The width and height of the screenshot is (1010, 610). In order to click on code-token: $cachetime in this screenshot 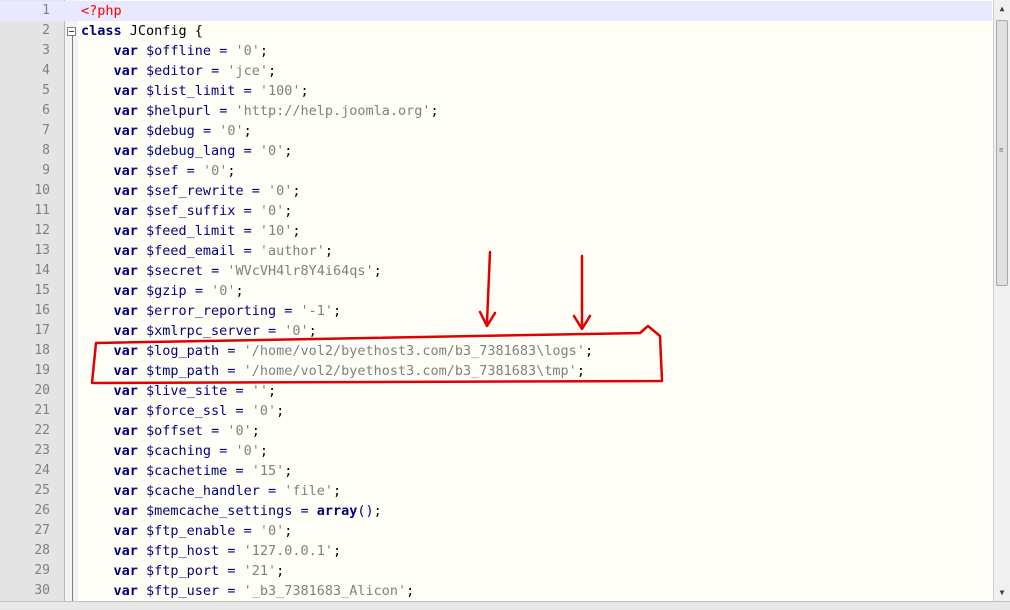, I will do `click(182, 471)`.